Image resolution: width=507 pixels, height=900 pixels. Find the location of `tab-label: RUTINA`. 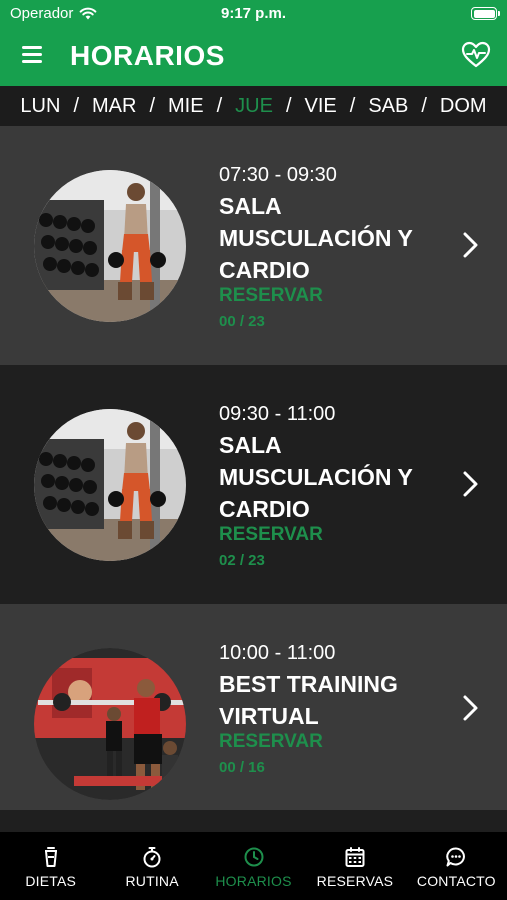

tab-label: RUTINA is located at coordinates (152, 881).